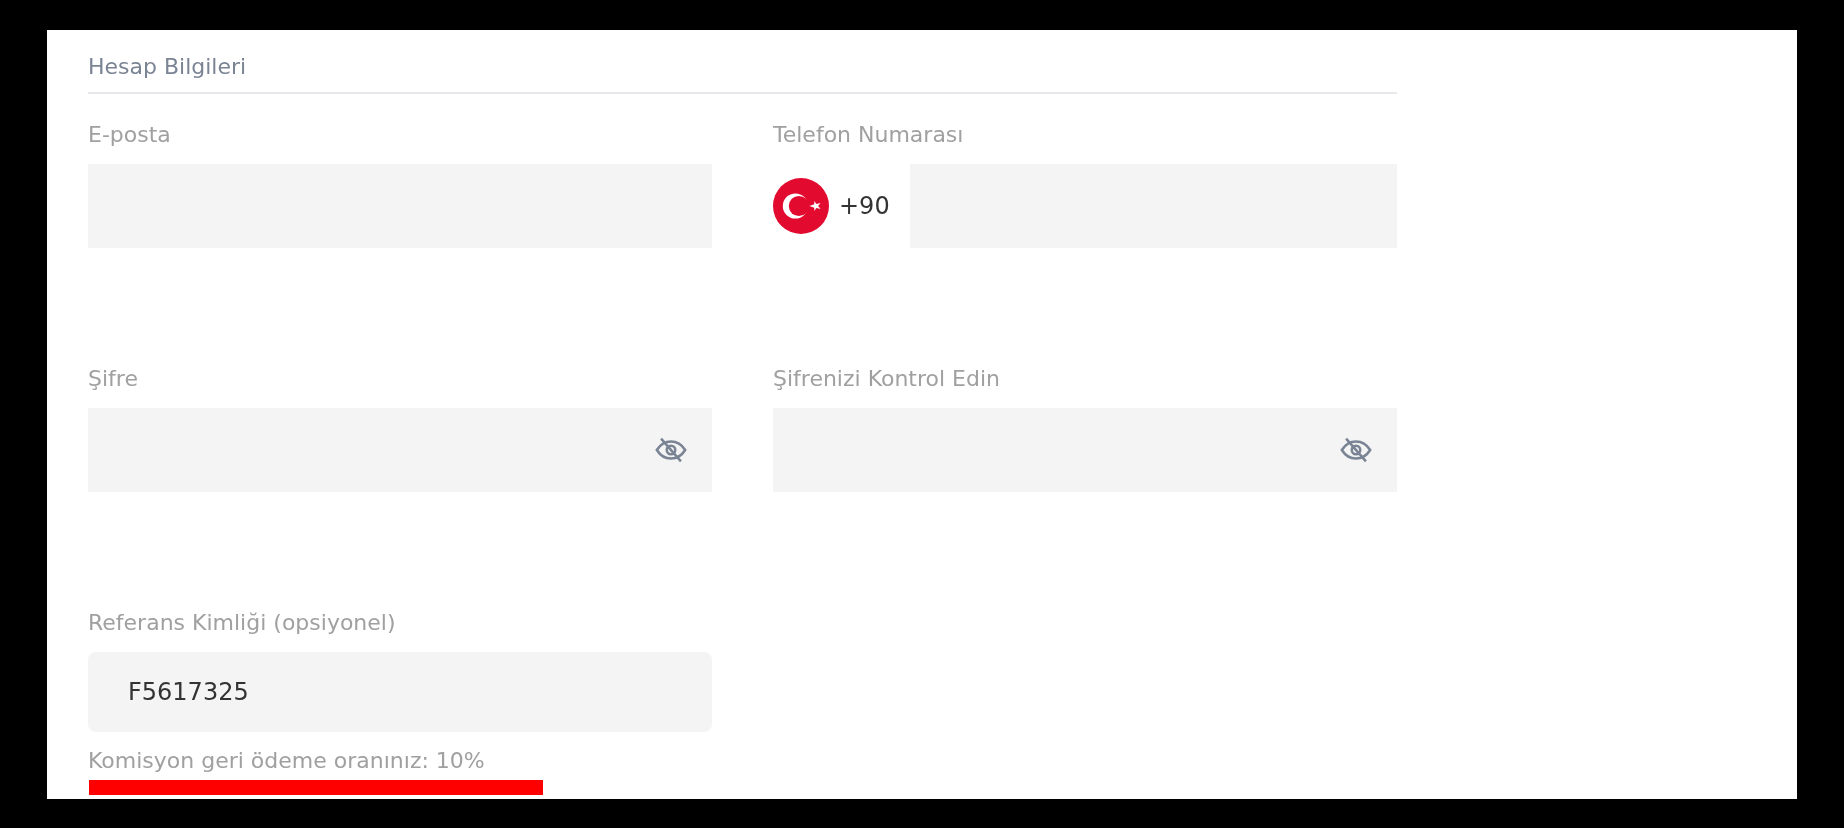  What do you see at coordinates (130, 135) in the screenshot?
I see `field-label: E-posta` at bounding box center [130, 135].